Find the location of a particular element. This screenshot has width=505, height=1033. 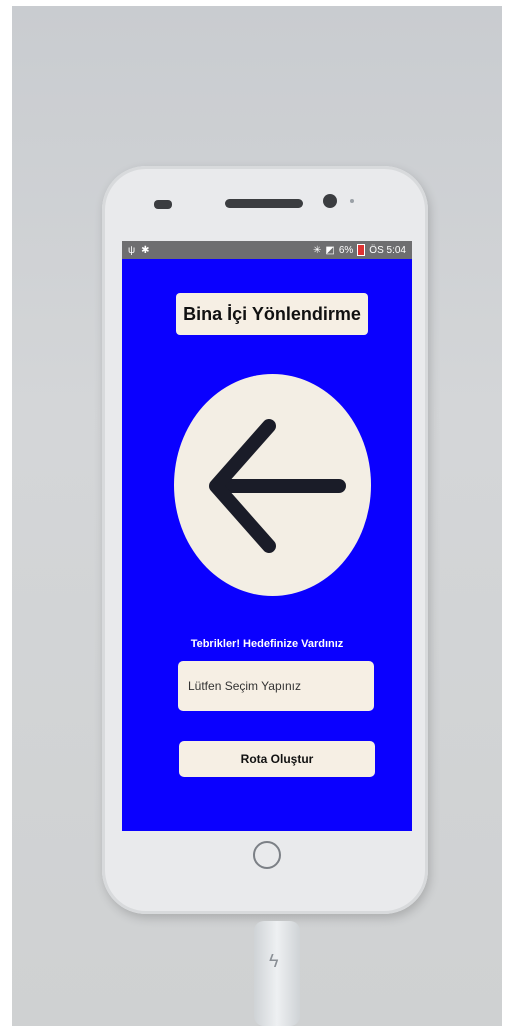

light-sensor-icon is located at coordinates (352, 201).